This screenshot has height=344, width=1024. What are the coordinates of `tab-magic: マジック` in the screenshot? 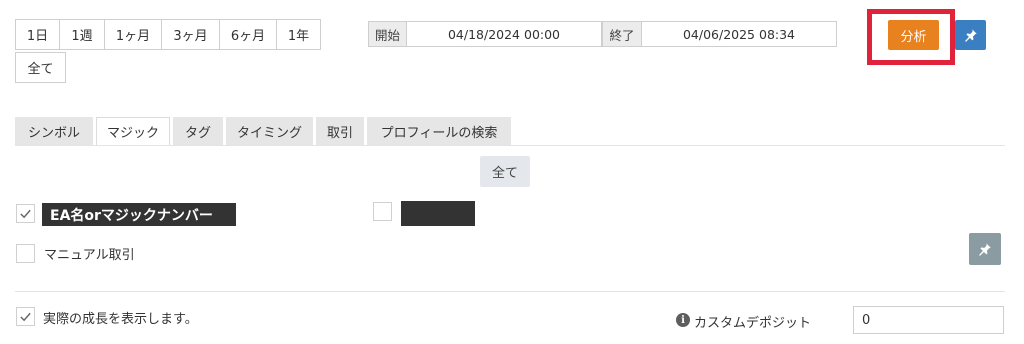 It's located at (133, 131).